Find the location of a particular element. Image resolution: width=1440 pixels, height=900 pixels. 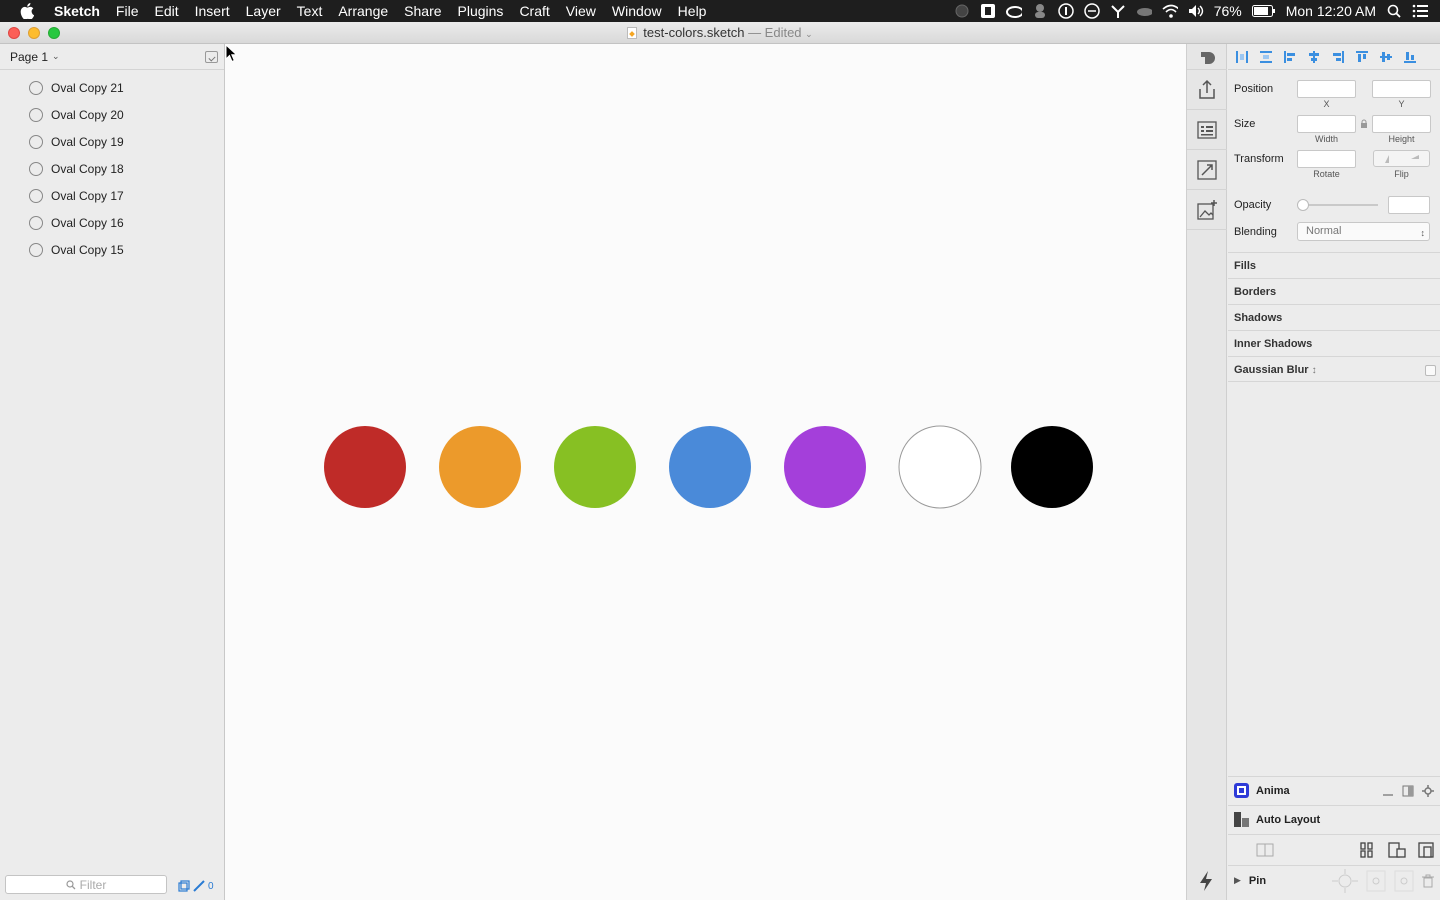

image-tool is located at coordinates (1207, 210).